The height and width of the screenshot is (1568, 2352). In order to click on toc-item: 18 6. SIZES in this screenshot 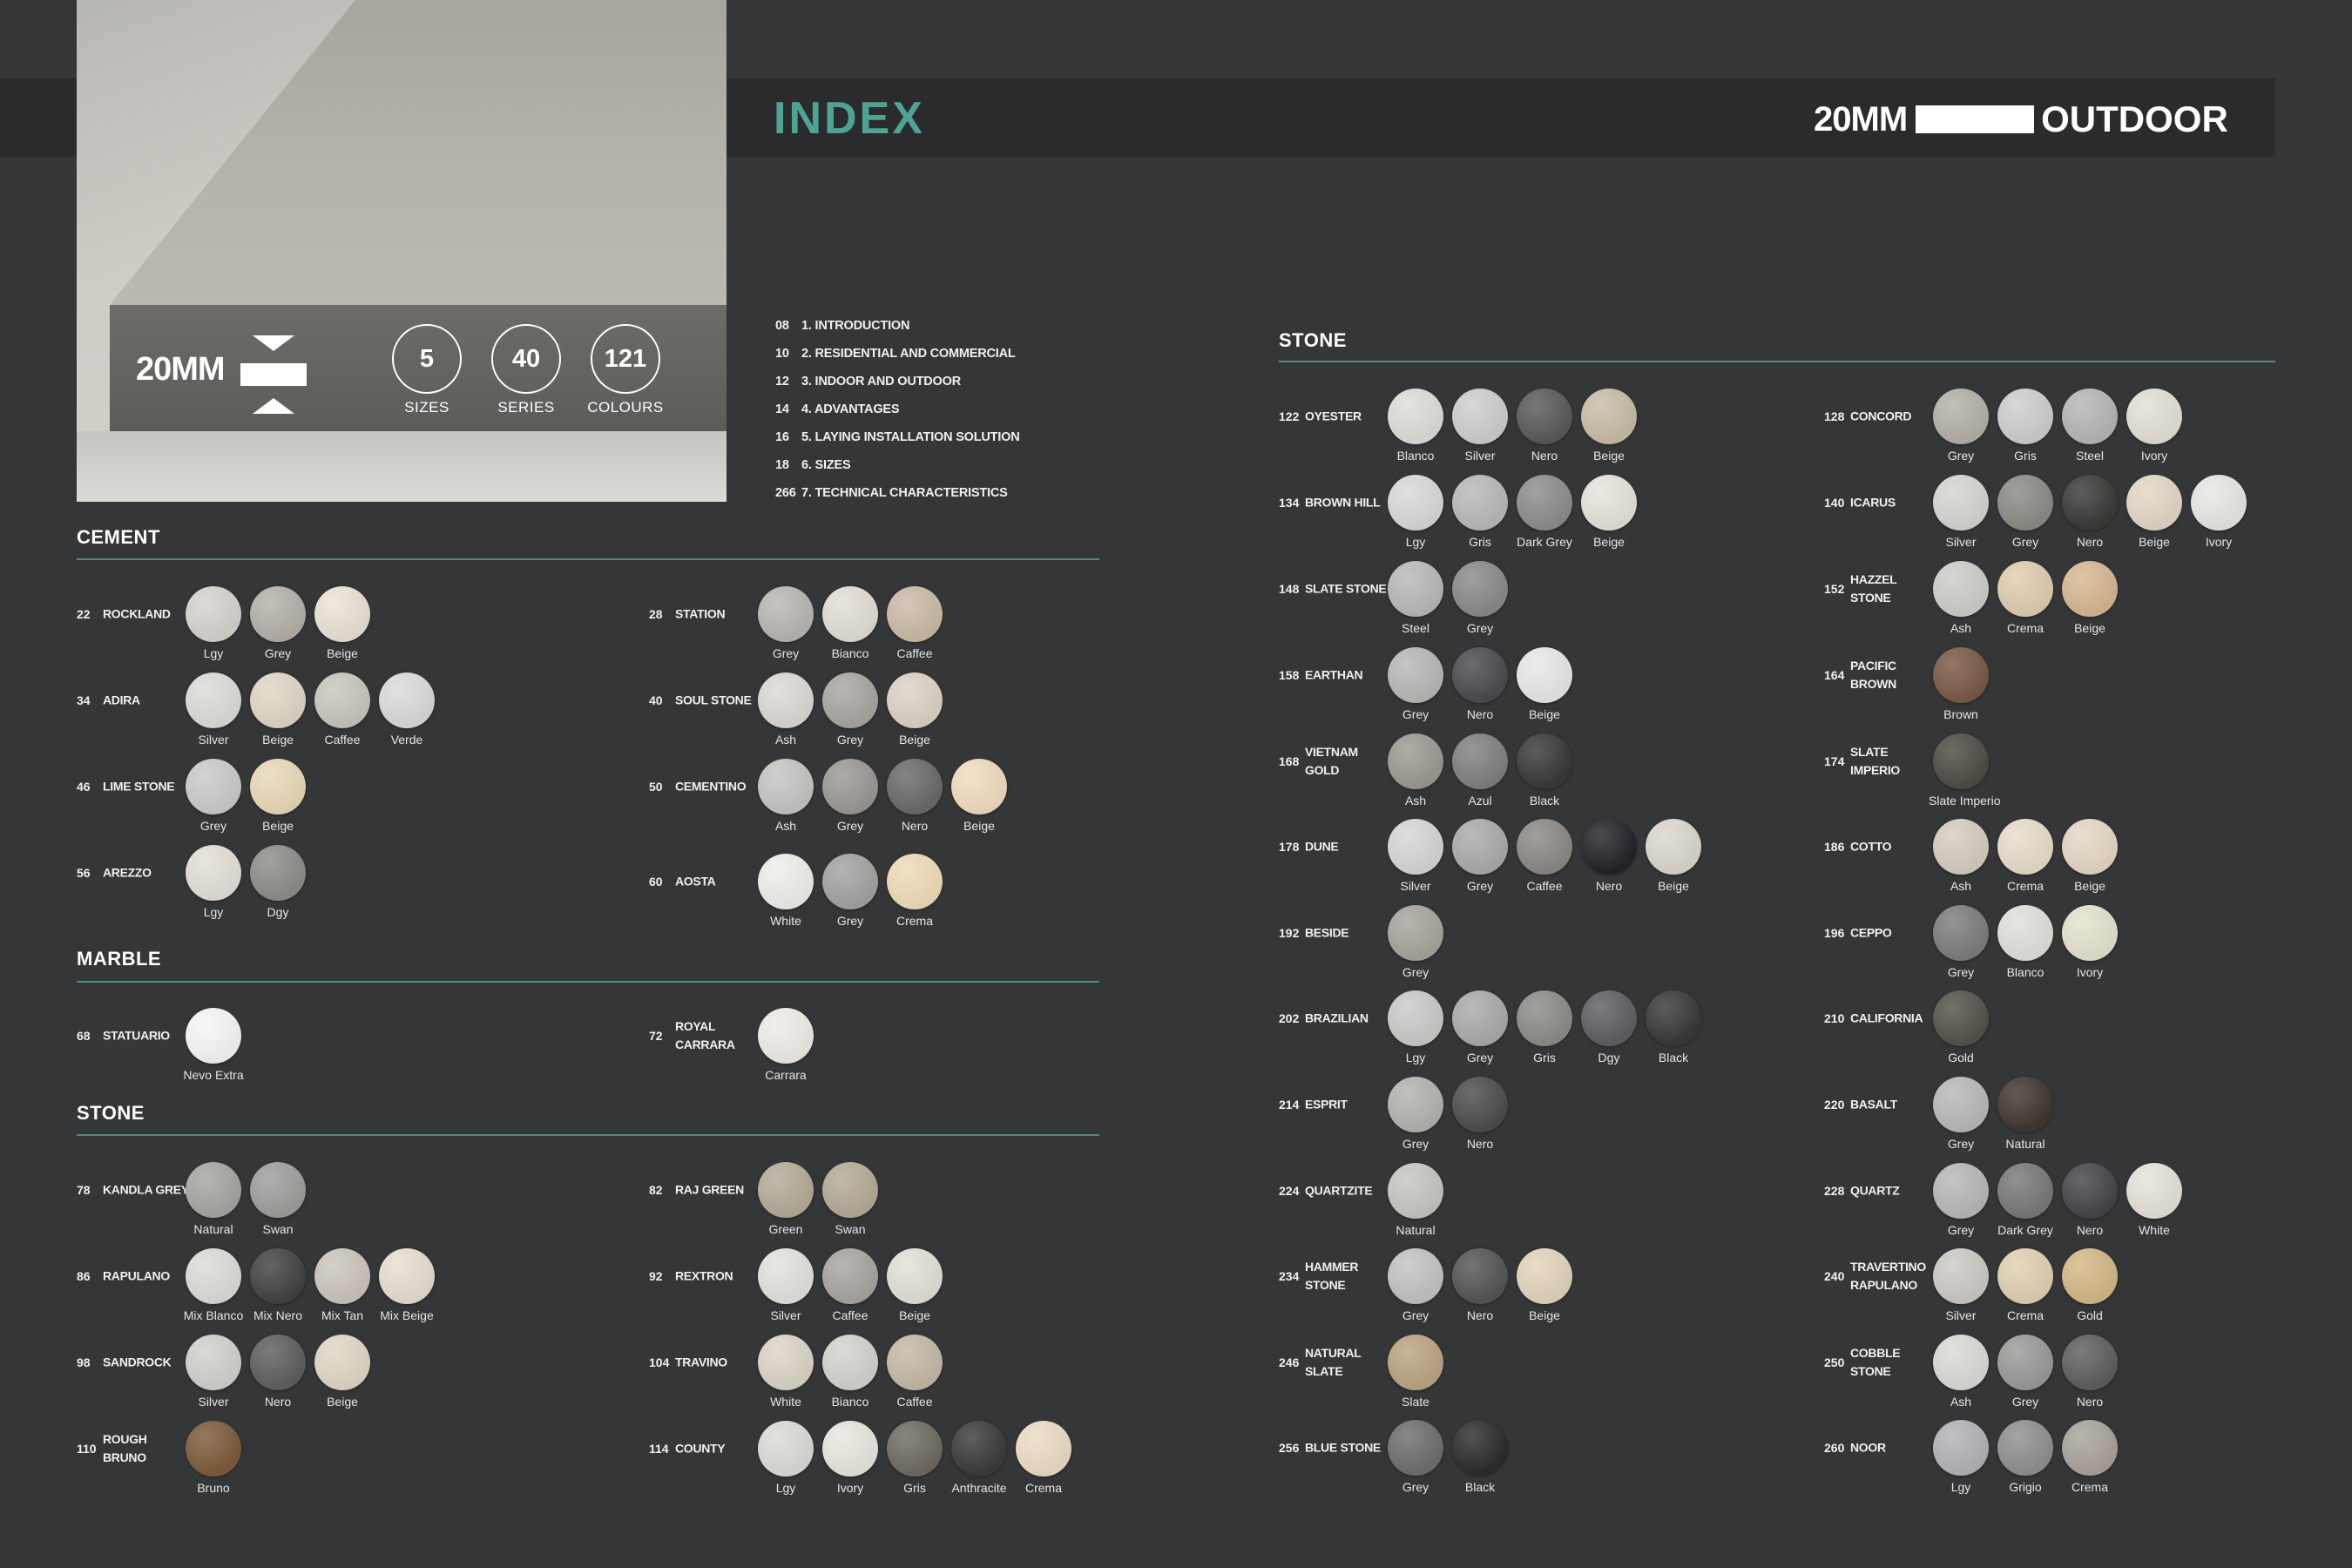, I will do `click(897, 472)`.